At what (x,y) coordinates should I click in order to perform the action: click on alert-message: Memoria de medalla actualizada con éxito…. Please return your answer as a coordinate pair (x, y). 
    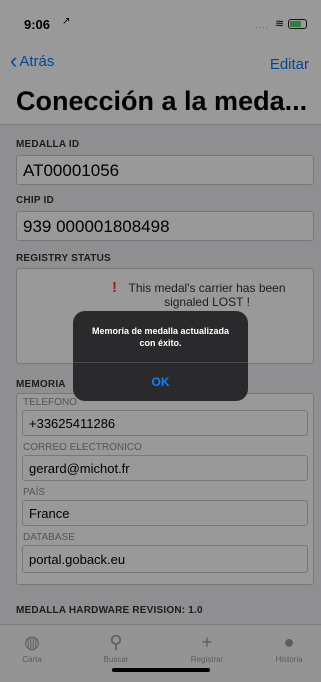
    Looking at the image, I should click on (160, 337).